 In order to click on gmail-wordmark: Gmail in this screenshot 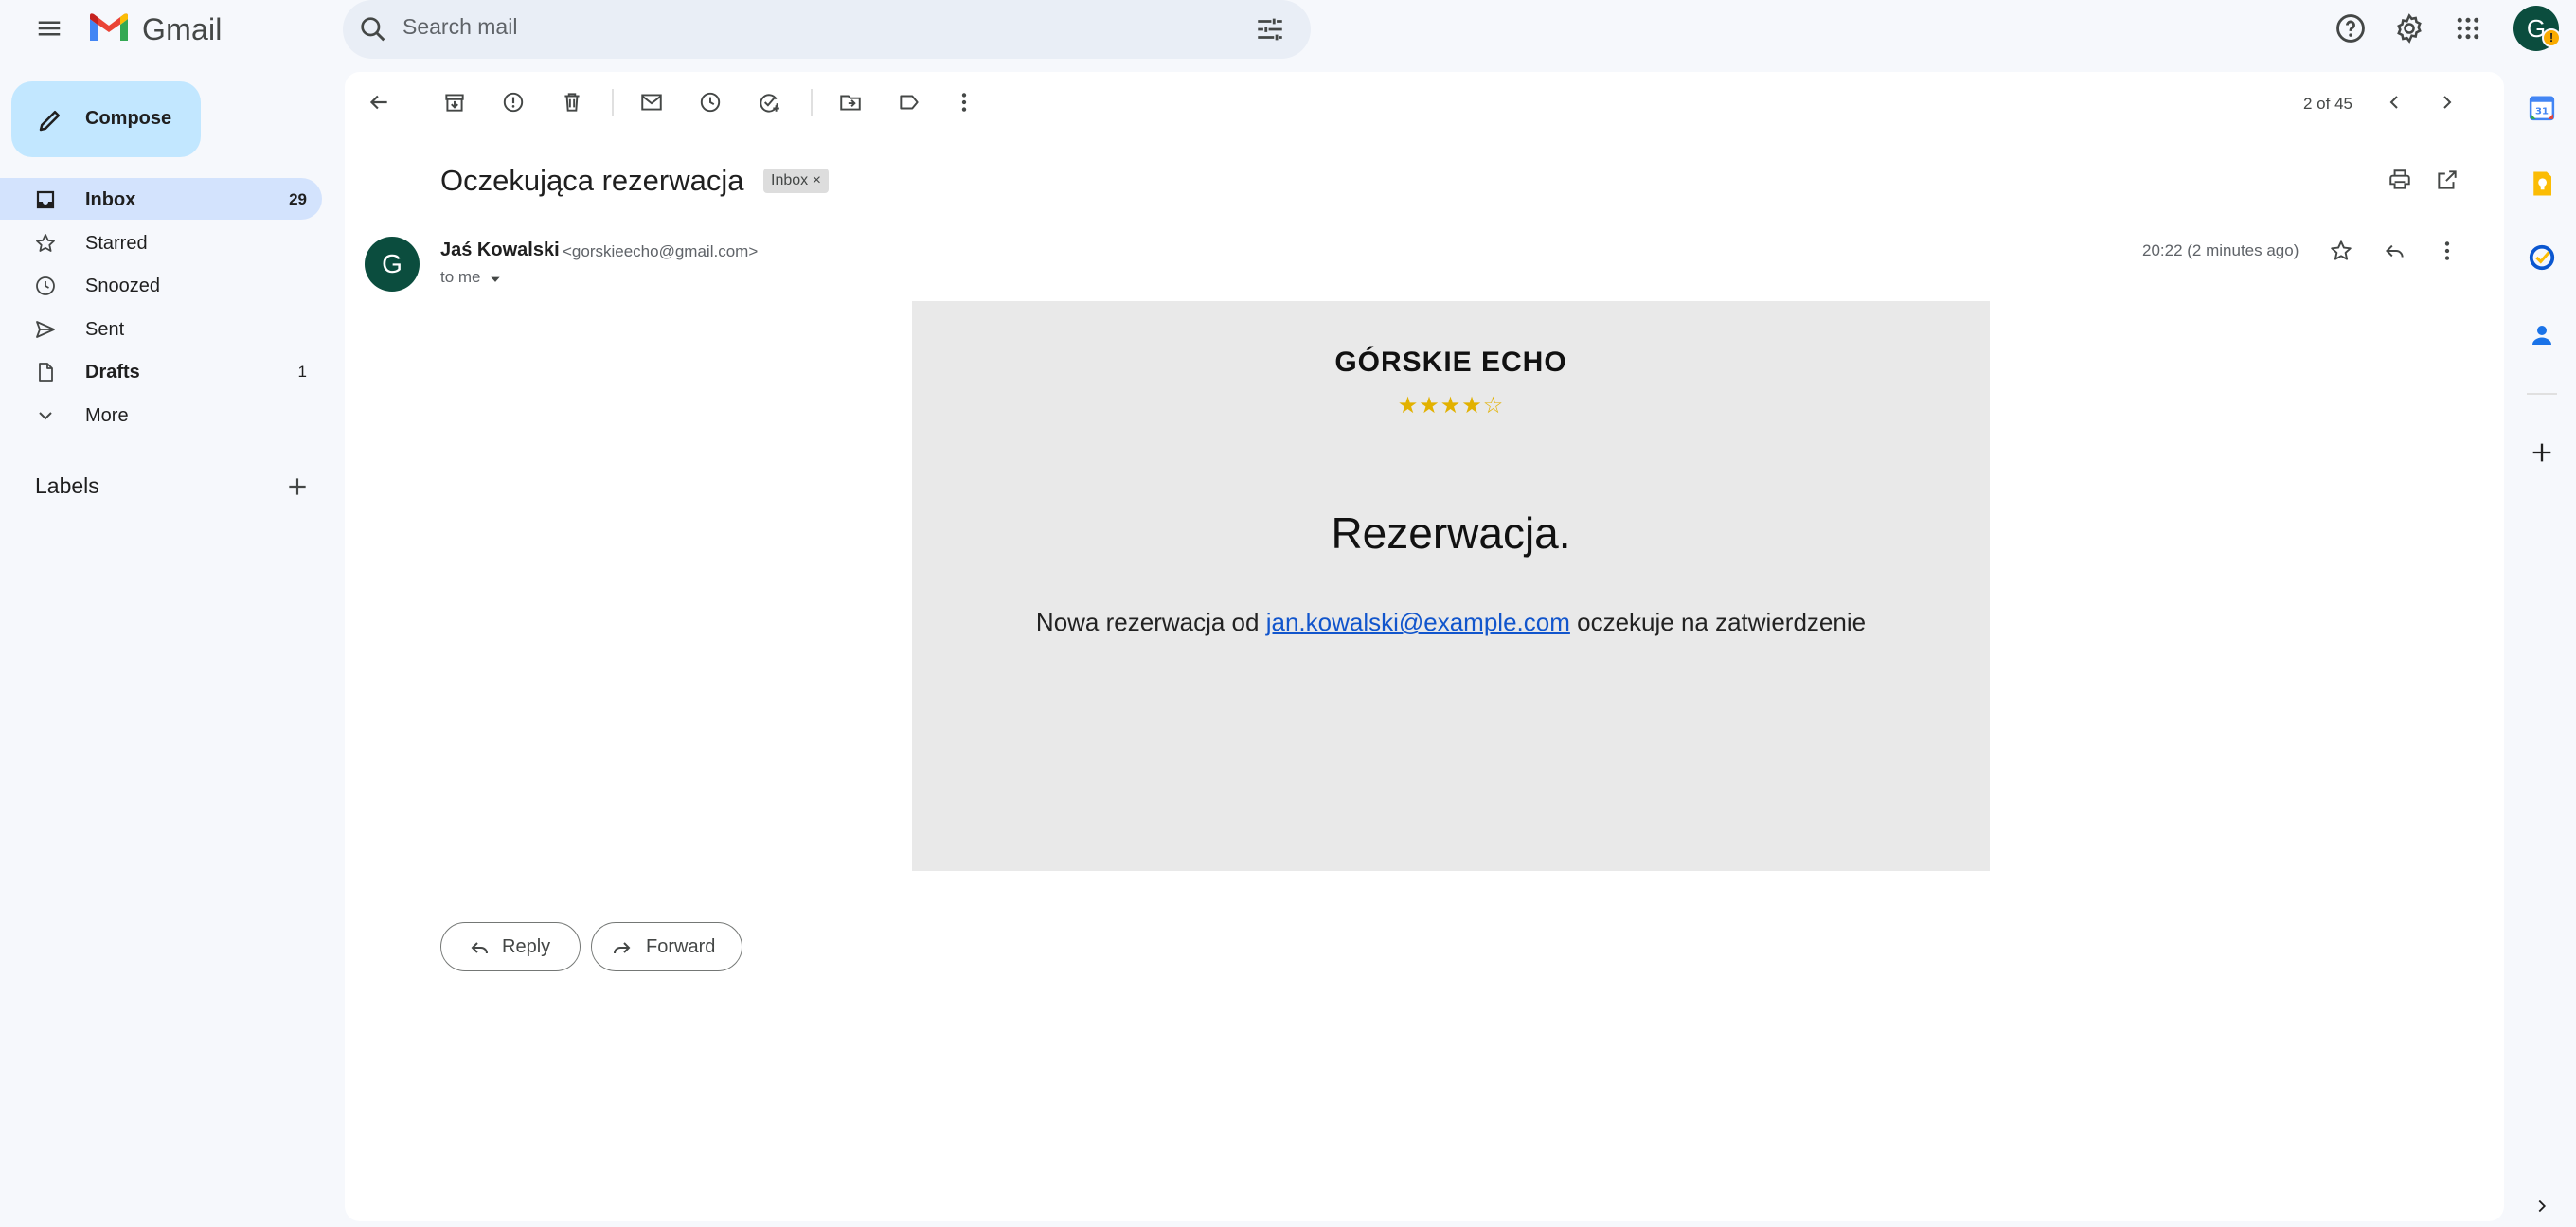, I will do `click(182, 29)`.